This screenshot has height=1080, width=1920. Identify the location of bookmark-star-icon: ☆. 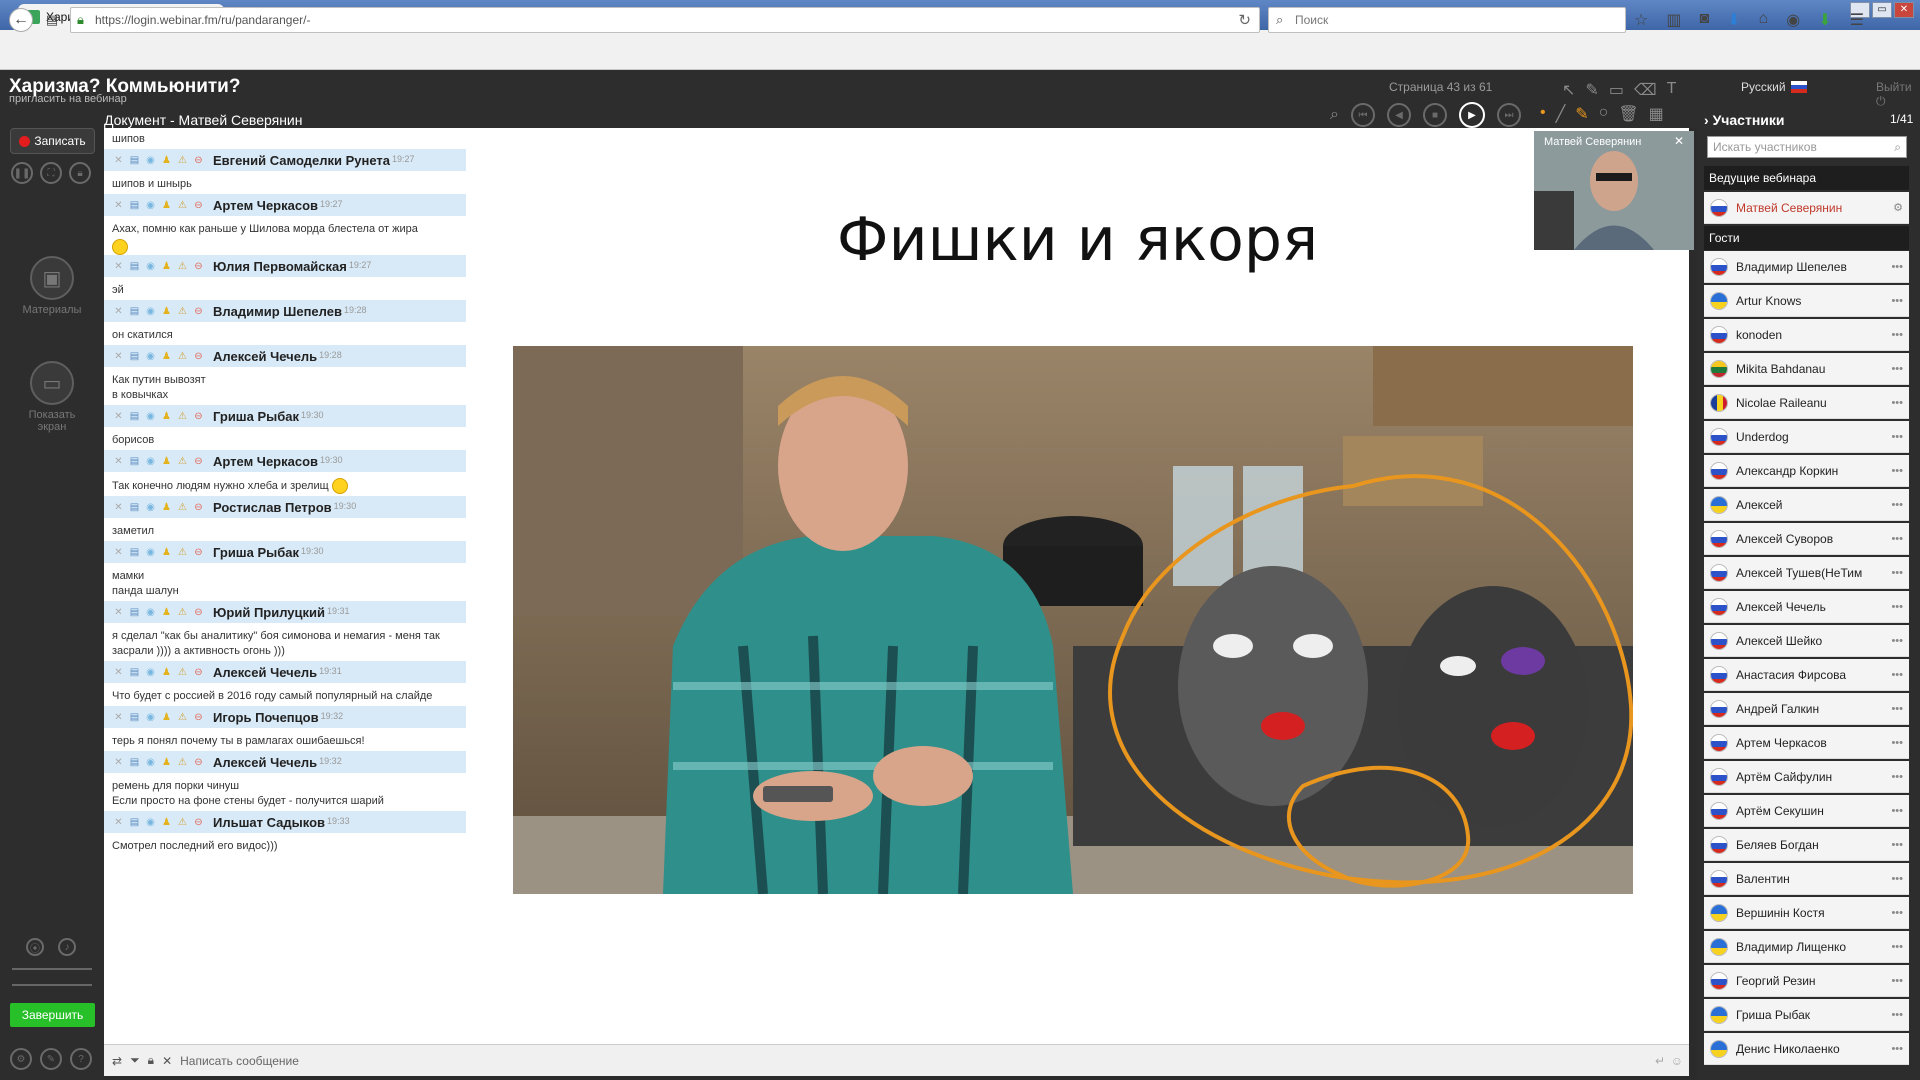
(1641, 20).